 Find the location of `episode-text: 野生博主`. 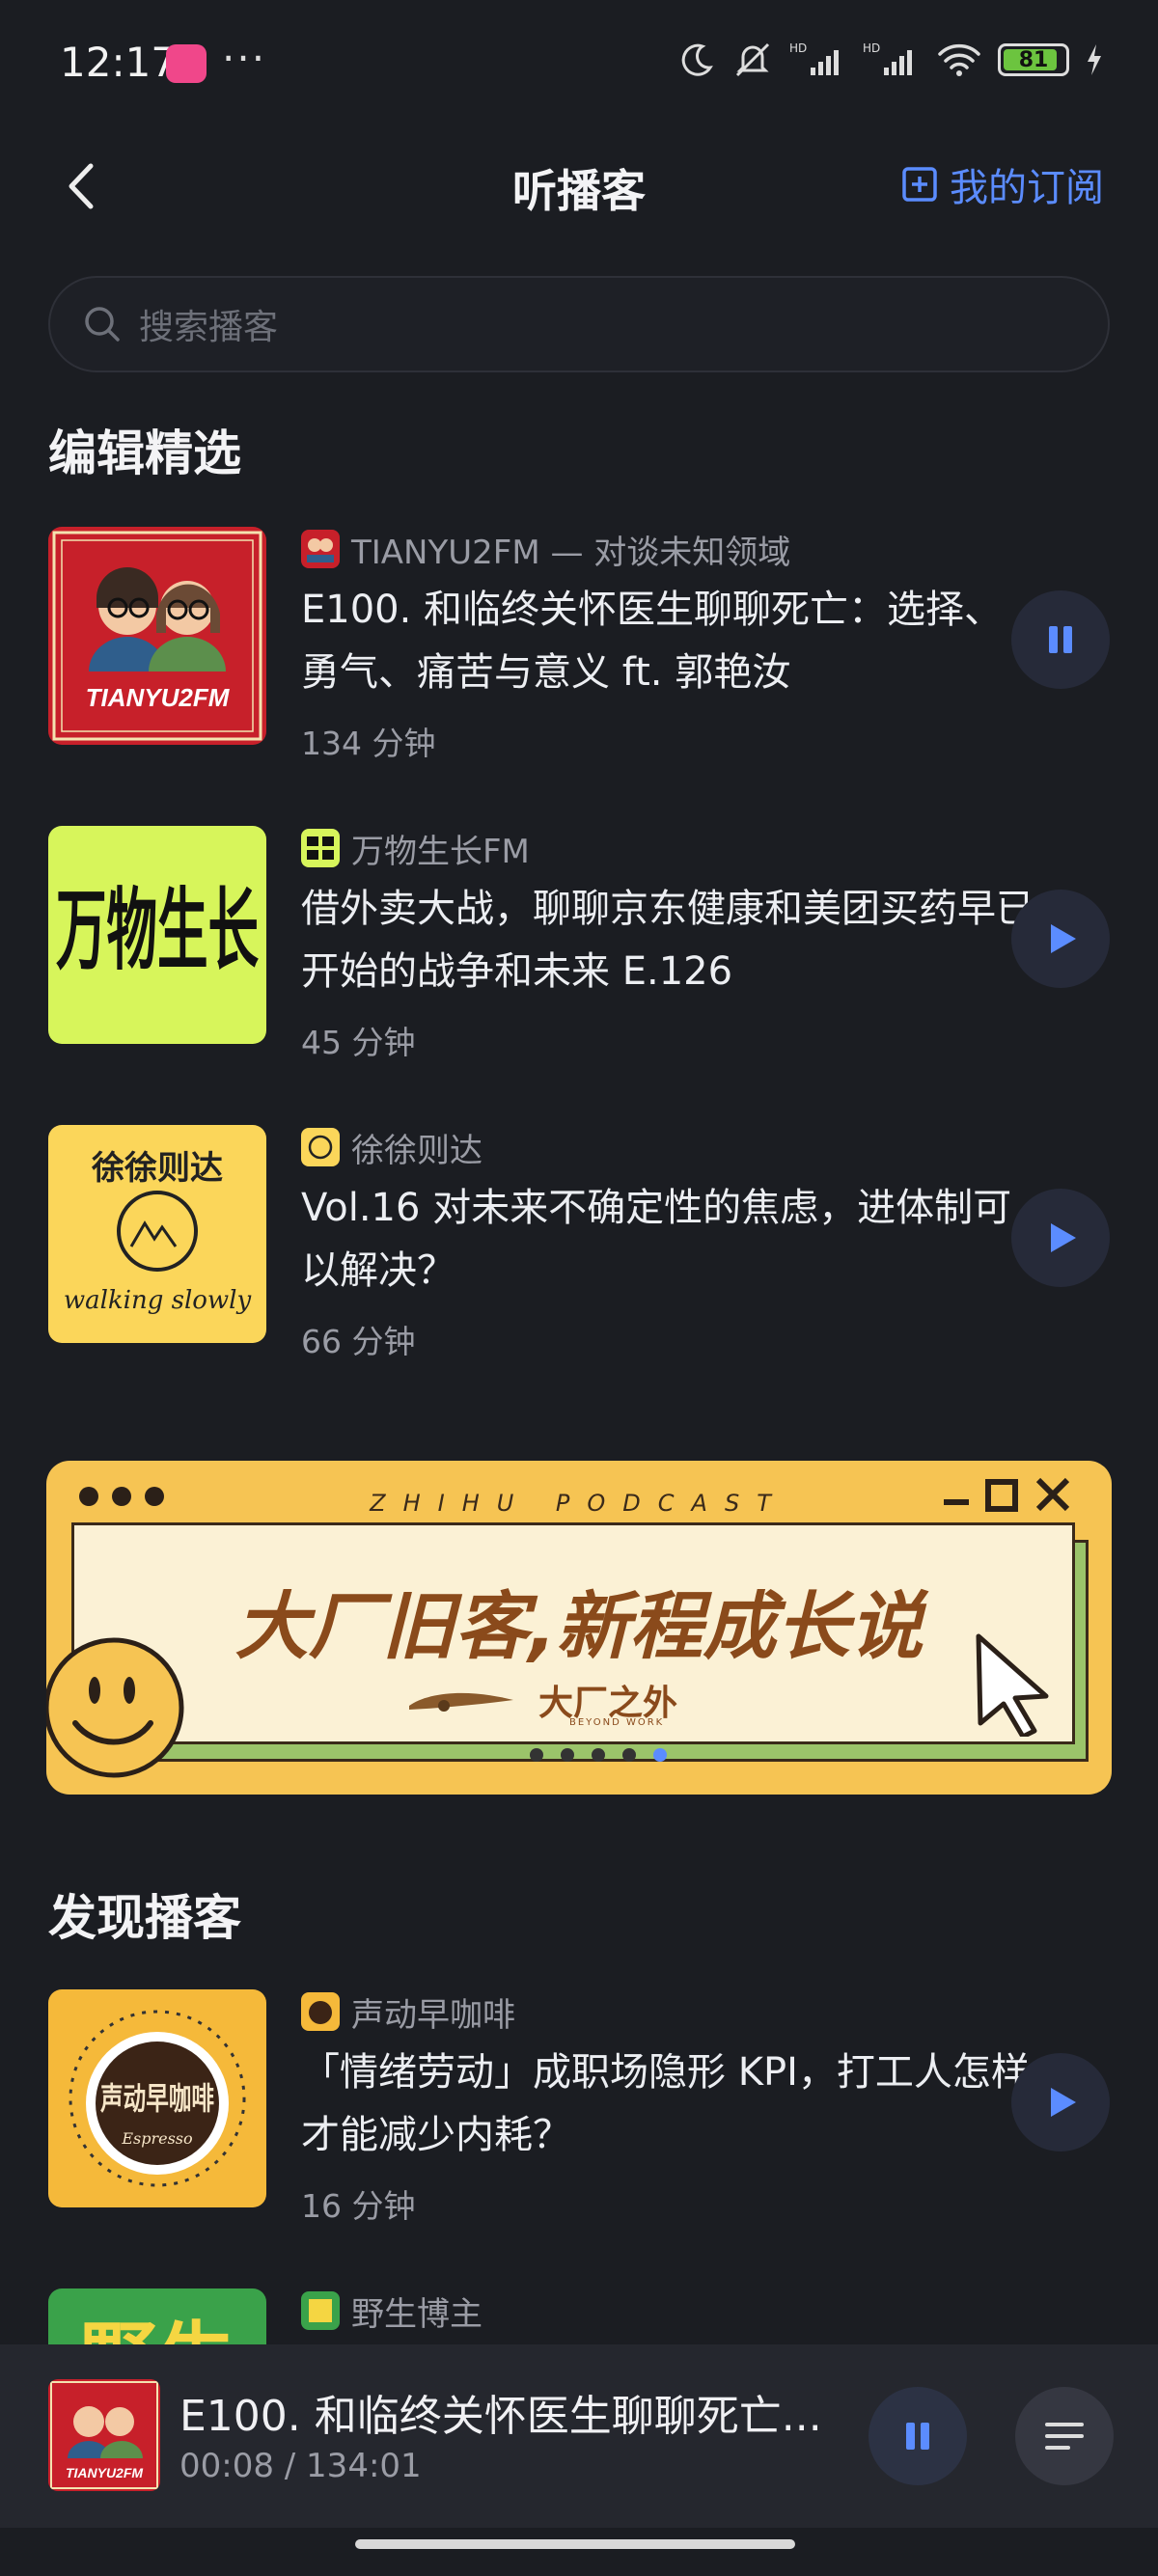

episode-text: 野生博主 is located at coordinates (667, 2311).